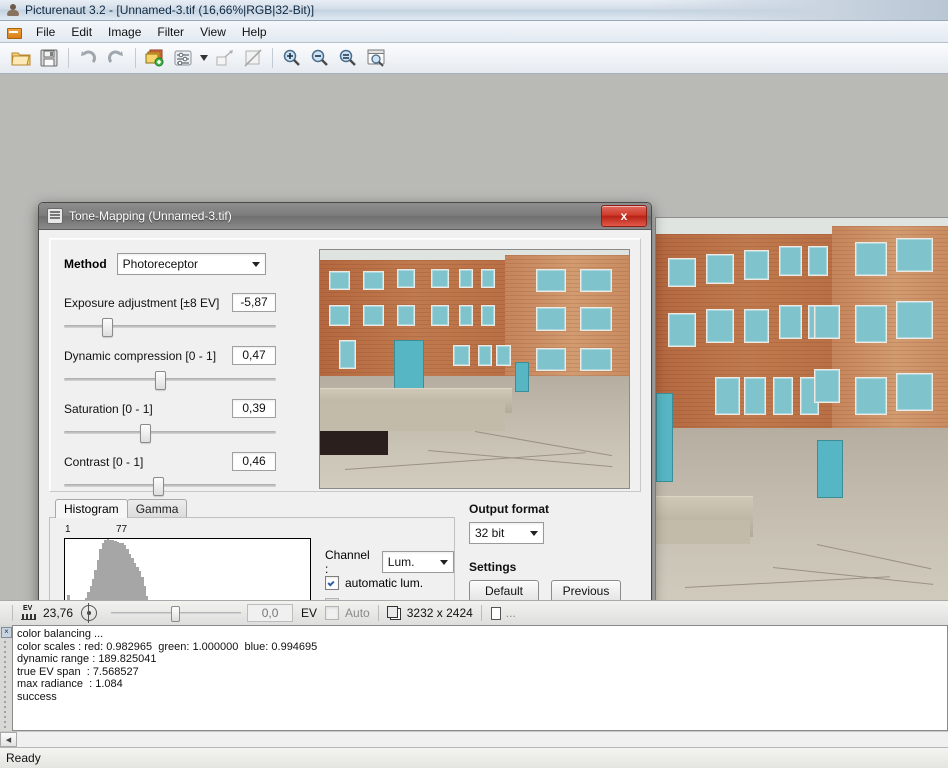 The image size is (948, 768). Describe the element at coordinates (116, 58) in the screenshot. I see `redo-icon` at that location.